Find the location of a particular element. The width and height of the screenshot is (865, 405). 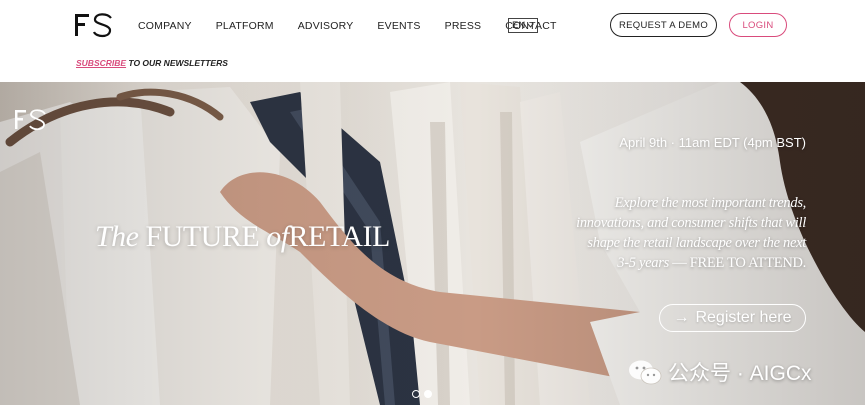

watermark-text: 公众号 · AIGCx is located at coordinates (740, 373).